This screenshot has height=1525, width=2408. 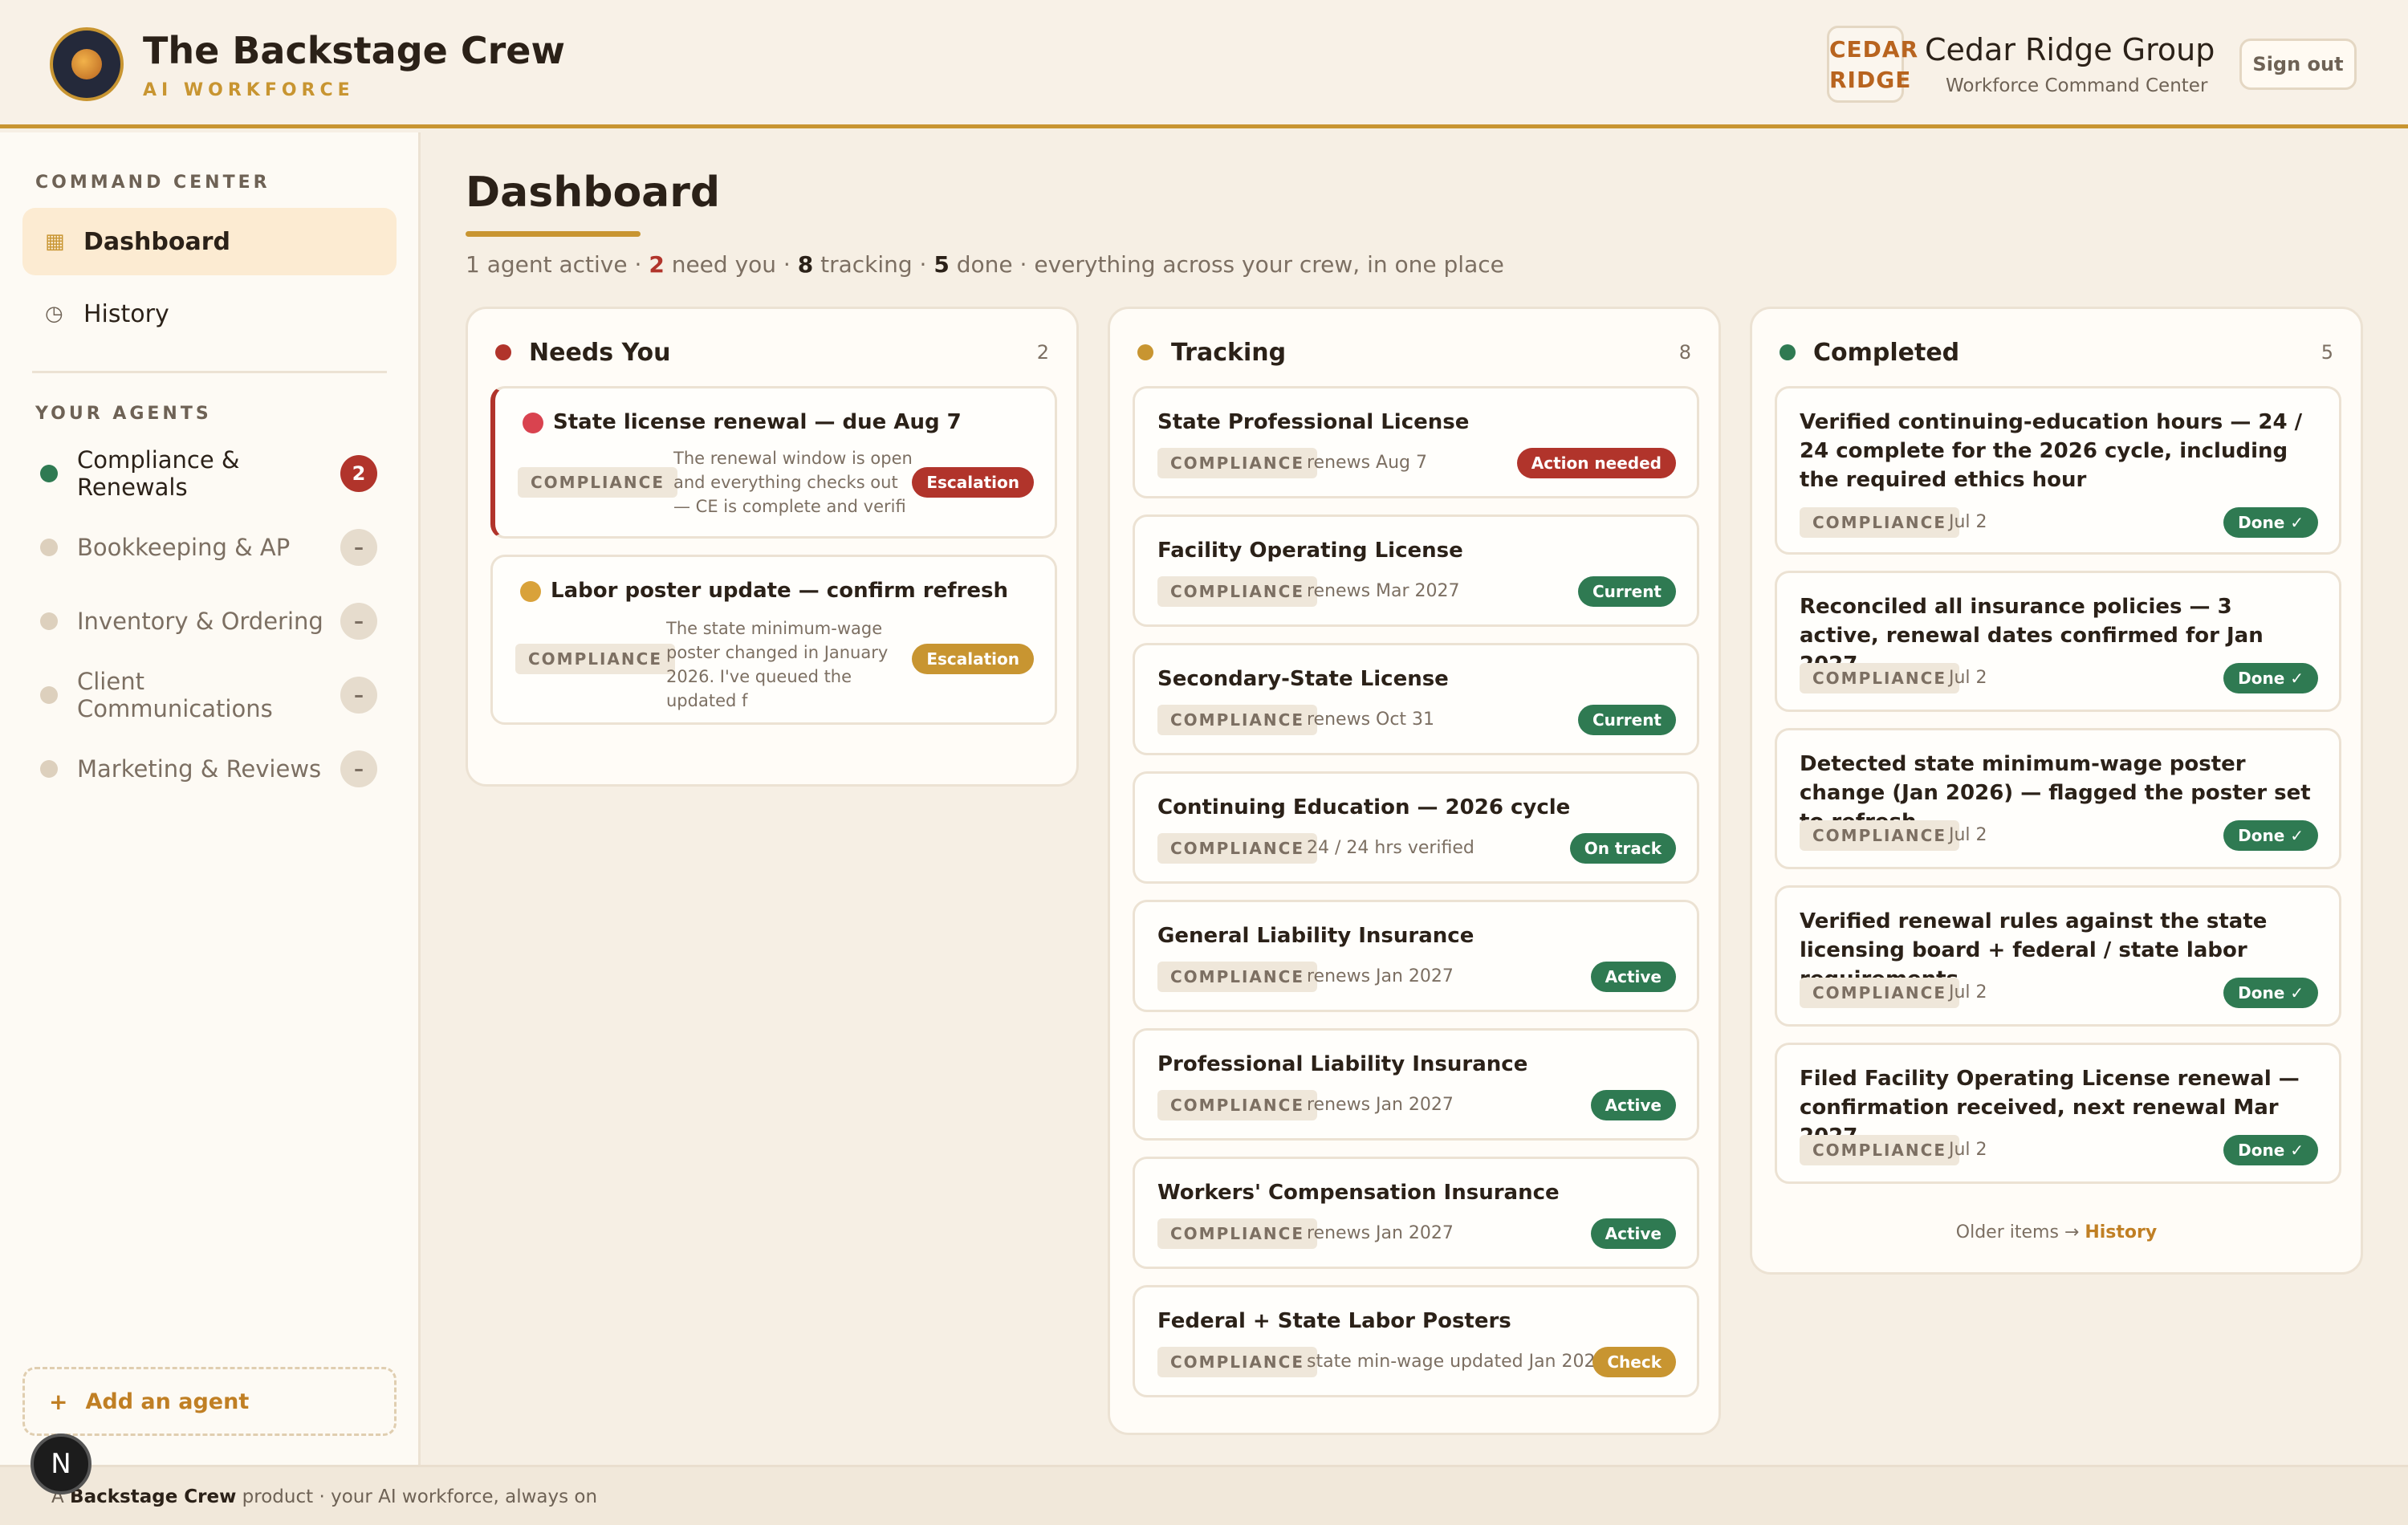 I want to click on card-title: Federal + State Labor Posters, so click(x=1334, y=1321).